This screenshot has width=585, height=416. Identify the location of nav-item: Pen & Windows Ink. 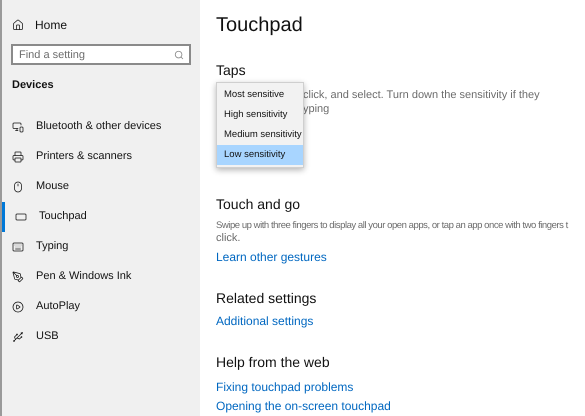
(101, 277).